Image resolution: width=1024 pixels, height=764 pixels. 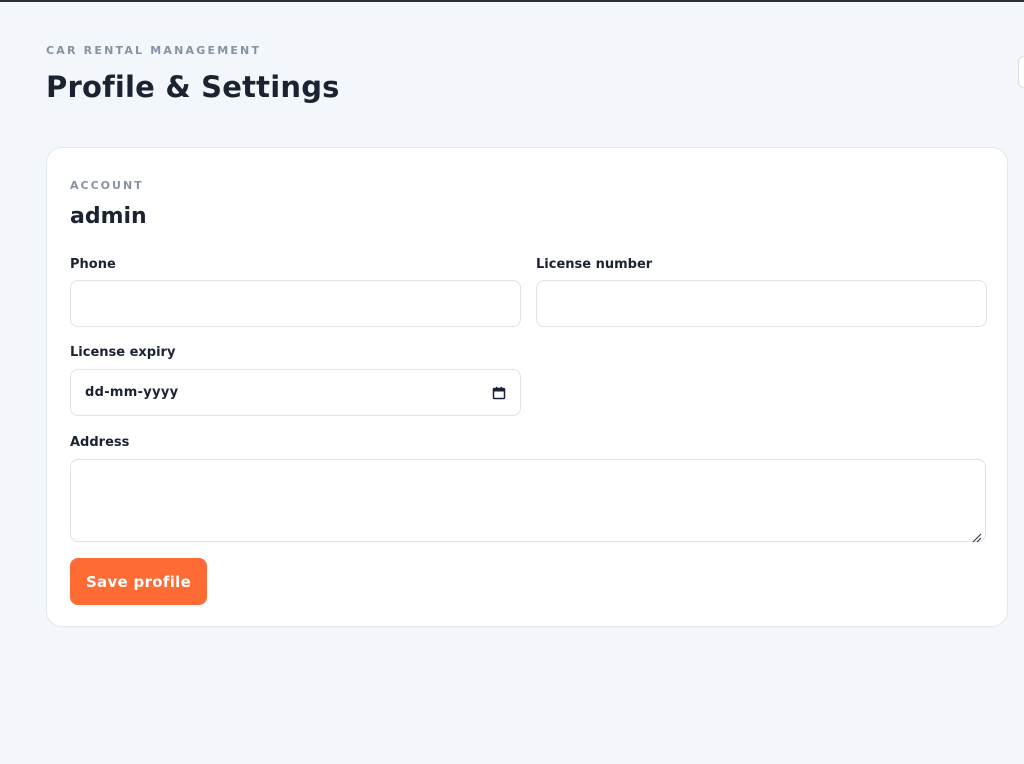 What do you see at coordinates (107, 185) in the screenshot?
I see `account-section-label: ACCOUNT` at bounding box center [107, 185].